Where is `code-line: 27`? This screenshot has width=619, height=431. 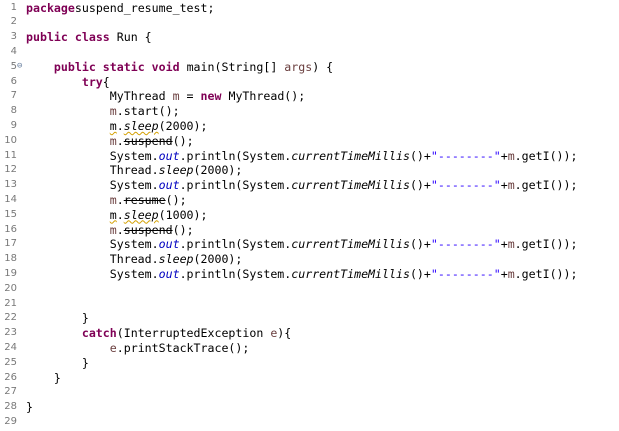
code-line: 27 is located at coordinates (309, 392).